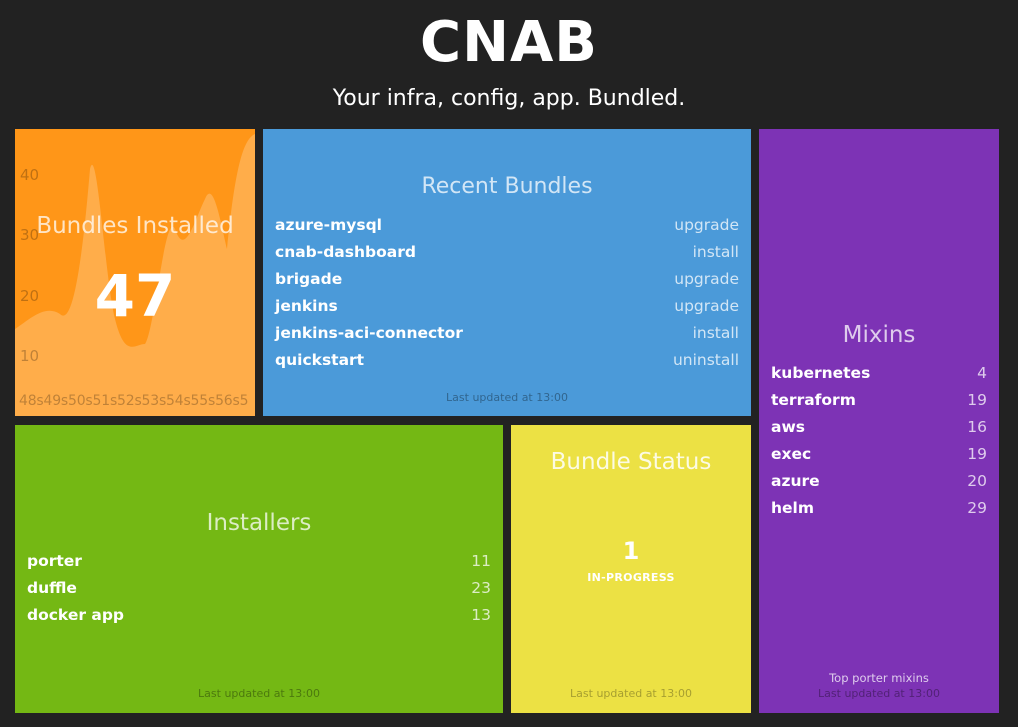 This screenshot has width=1018, height=727. What do you see at coordinates (507, 333) in the screenshot?
I see `list-item: jenkins-aci-connector install` at bounding box center [507, 333].